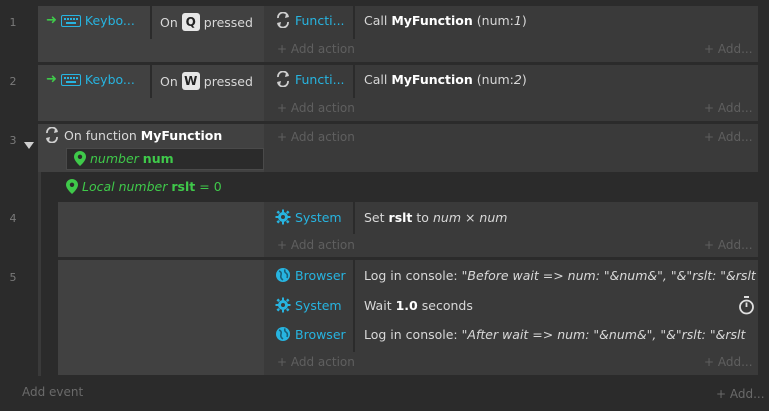 This screenshot has height=411, width=769. I want to click on local-variable: Local number rslt = 0, so click(144, 186).